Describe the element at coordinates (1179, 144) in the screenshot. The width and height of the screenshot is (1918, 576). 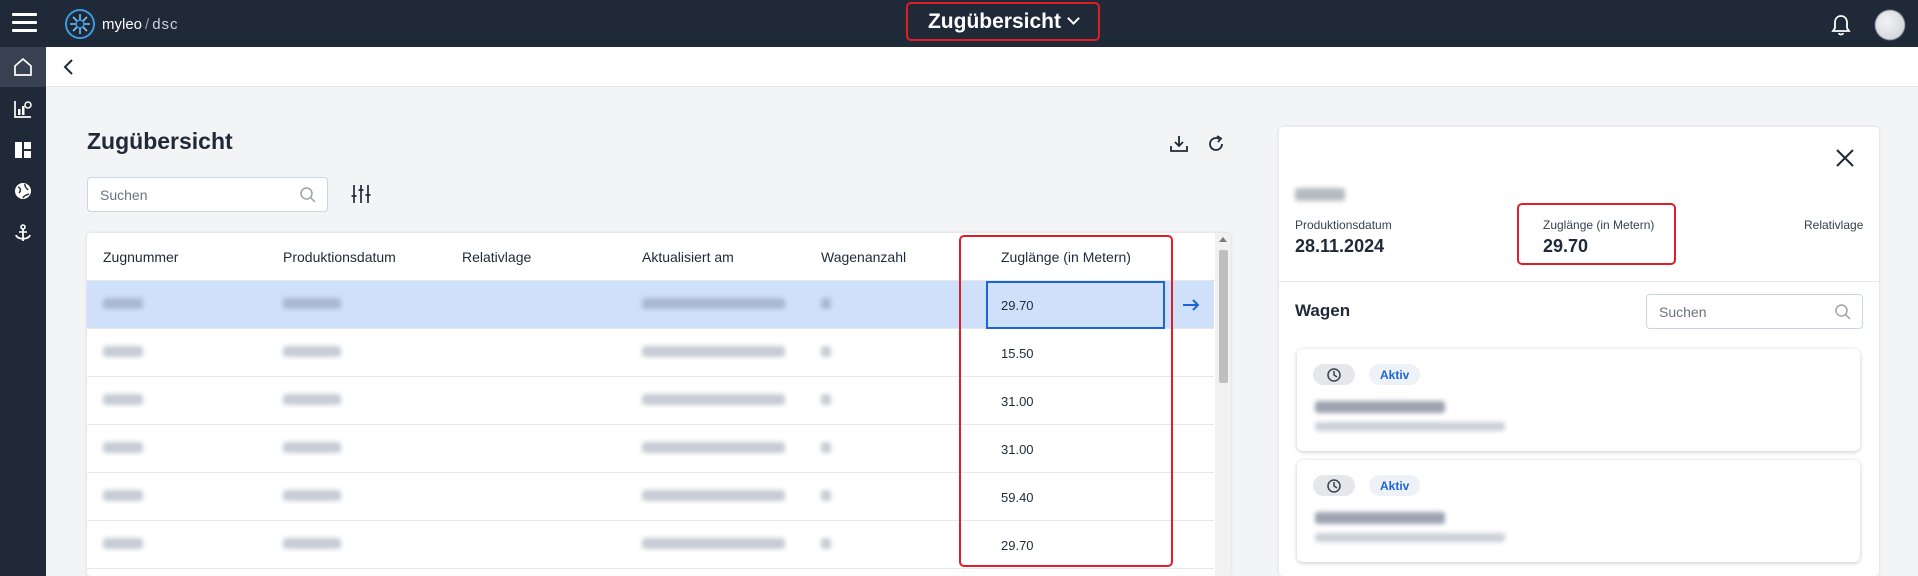
I see `download-icon` at that location.